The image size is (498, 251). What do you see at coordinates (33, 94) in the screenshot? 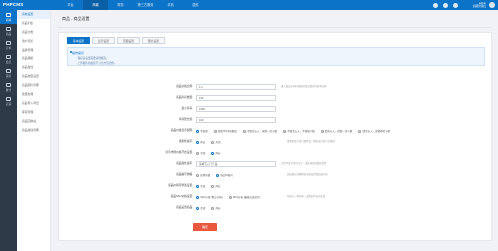
I see `submenu-item: 批量处理` at bounding box center [33, 94].